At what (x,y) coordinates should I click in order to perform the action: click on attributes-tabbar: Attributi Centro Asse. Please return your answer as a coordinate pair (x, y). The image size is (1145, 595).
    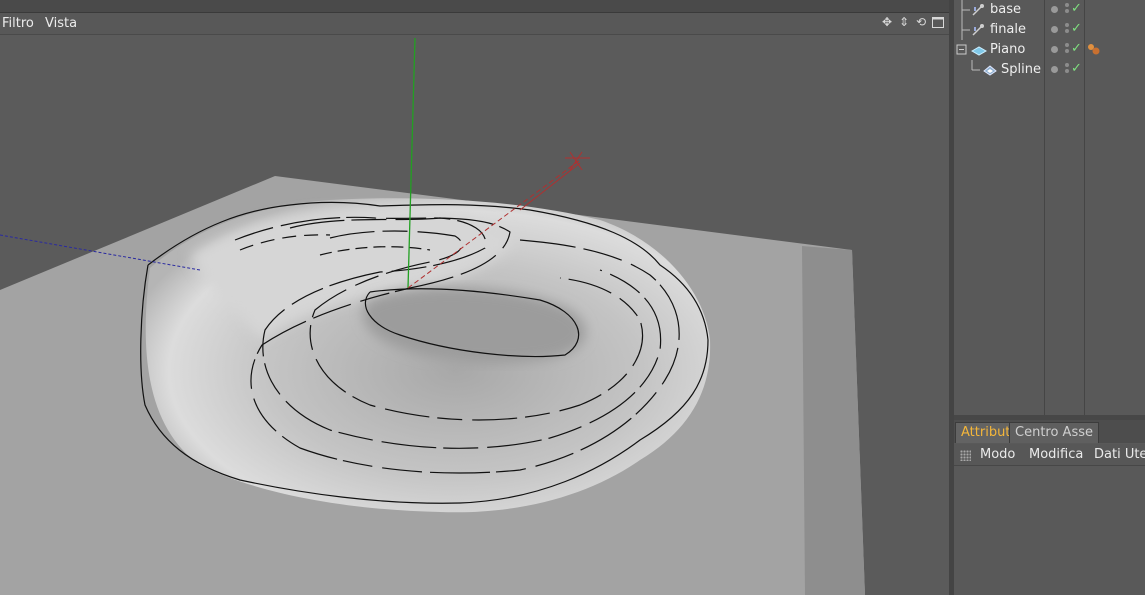
    Looking at the image, I should click on (1049, 431).